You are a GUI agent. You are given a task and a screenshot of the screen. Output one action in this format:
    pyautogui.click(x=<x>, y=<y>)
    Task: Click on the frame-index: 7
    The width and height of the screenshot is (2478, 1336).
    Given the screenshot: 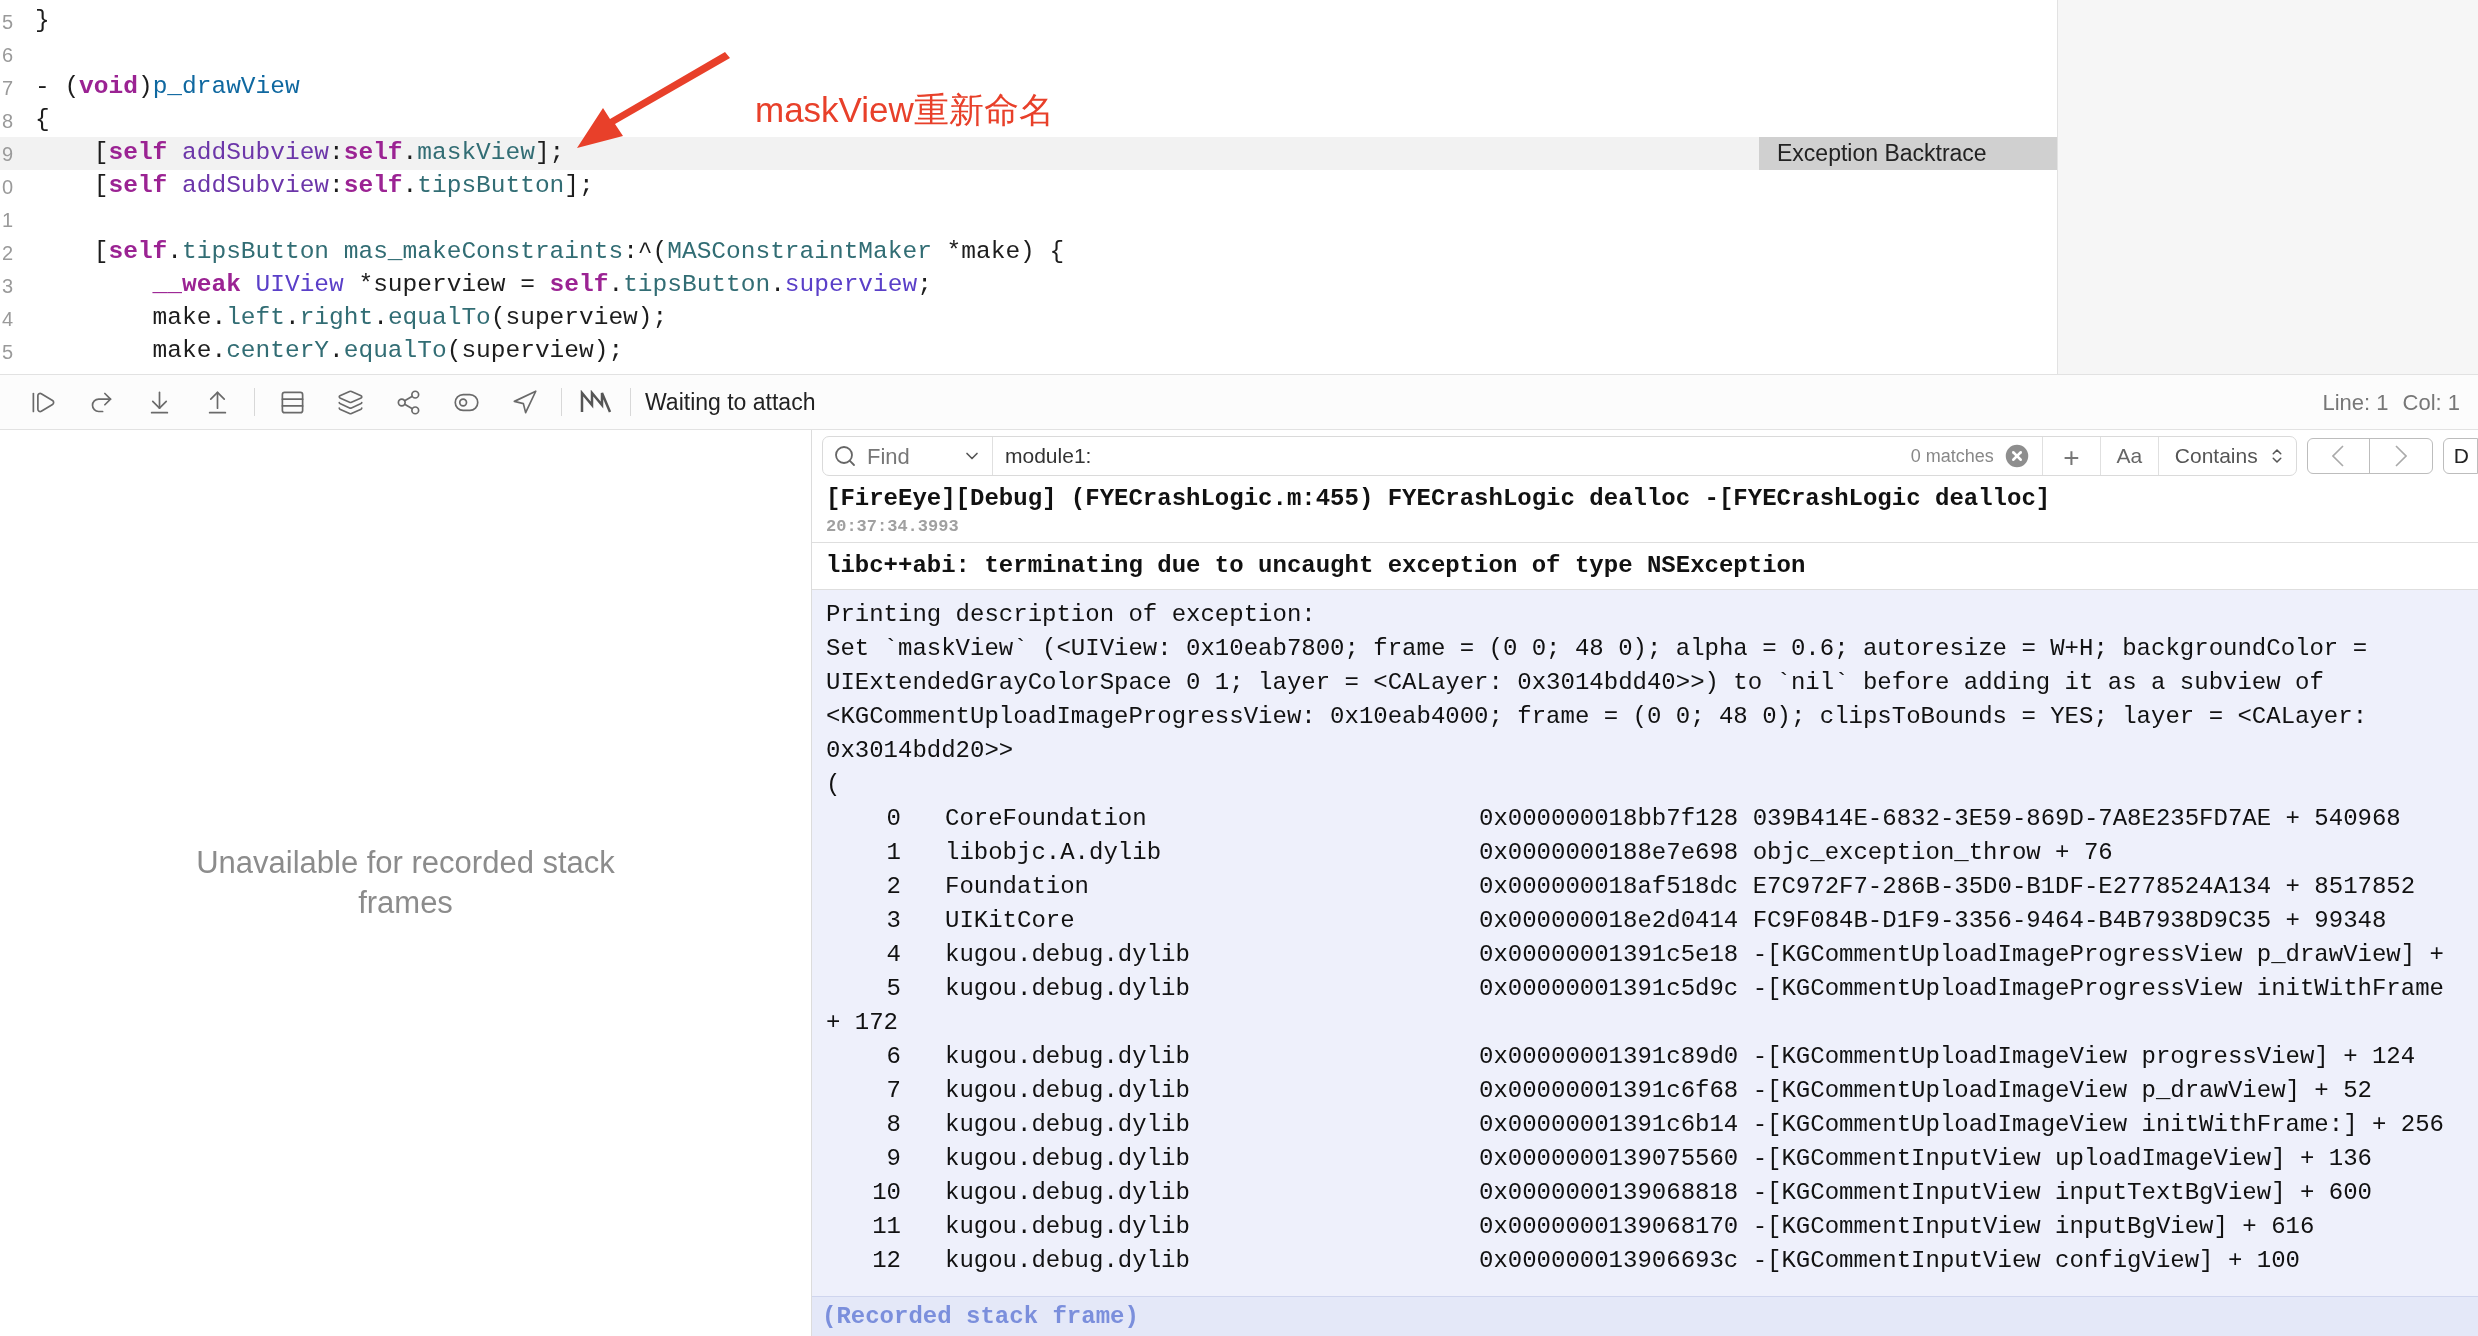 What is the action you would take?
    pyautogui.click(x=893, y=1091)
    